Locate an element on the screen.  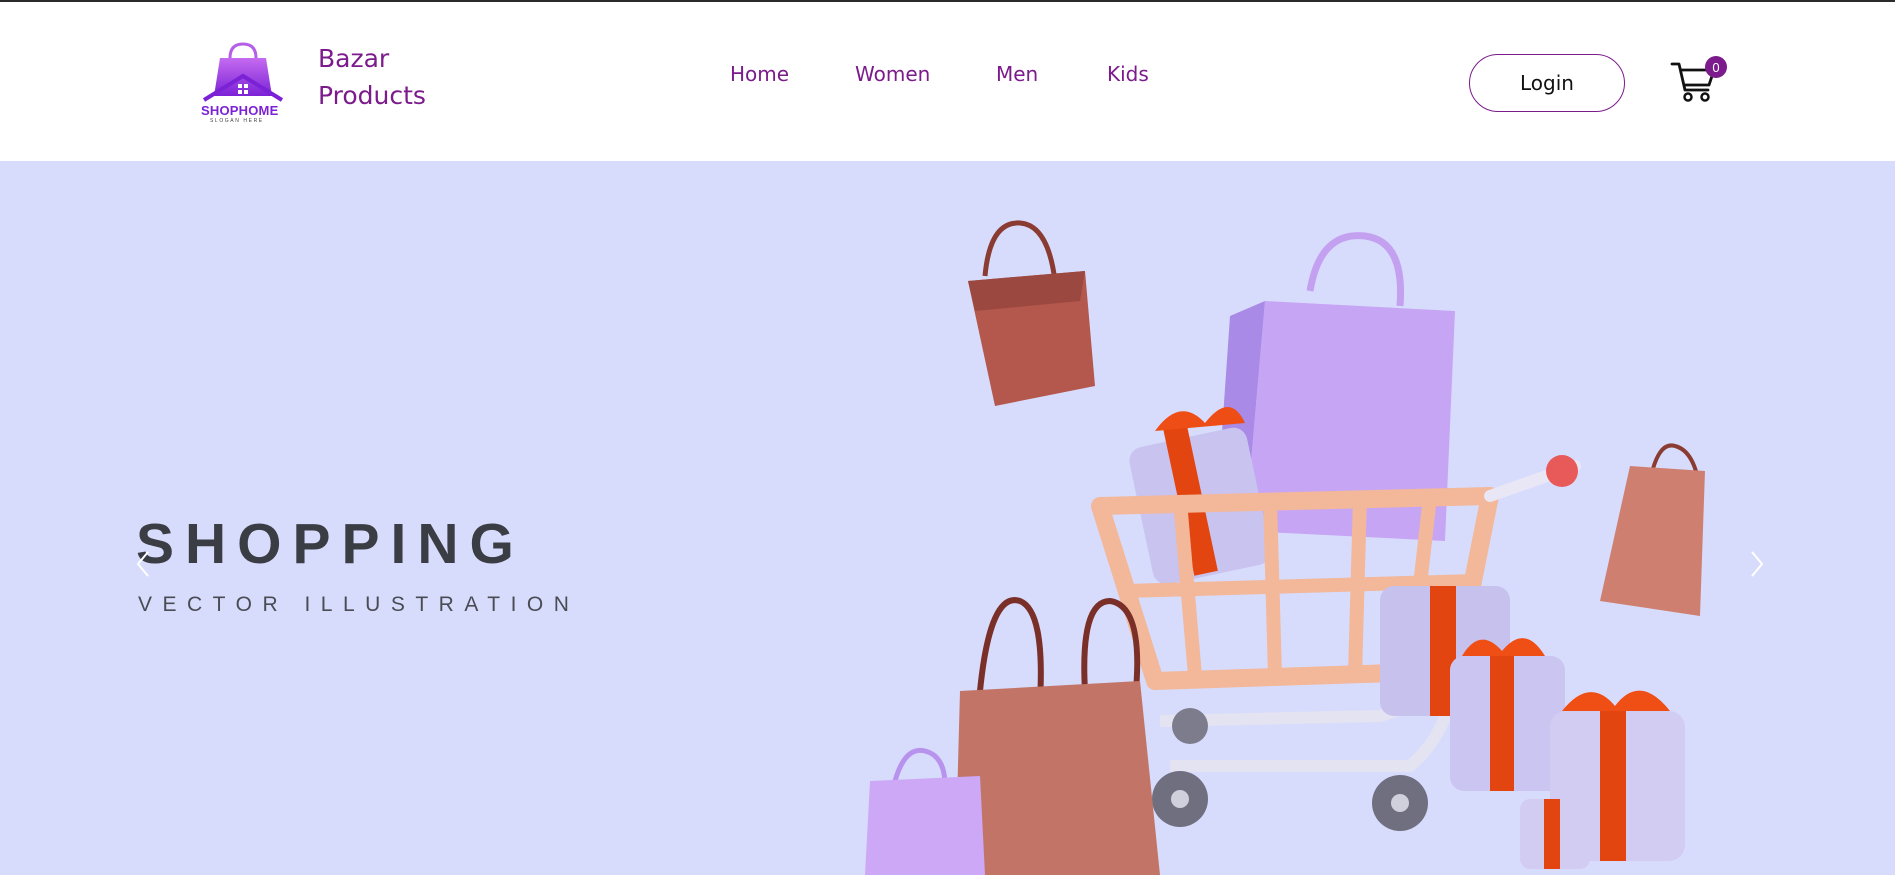
gift-stack-icon is located at coordinates (1532, 727).